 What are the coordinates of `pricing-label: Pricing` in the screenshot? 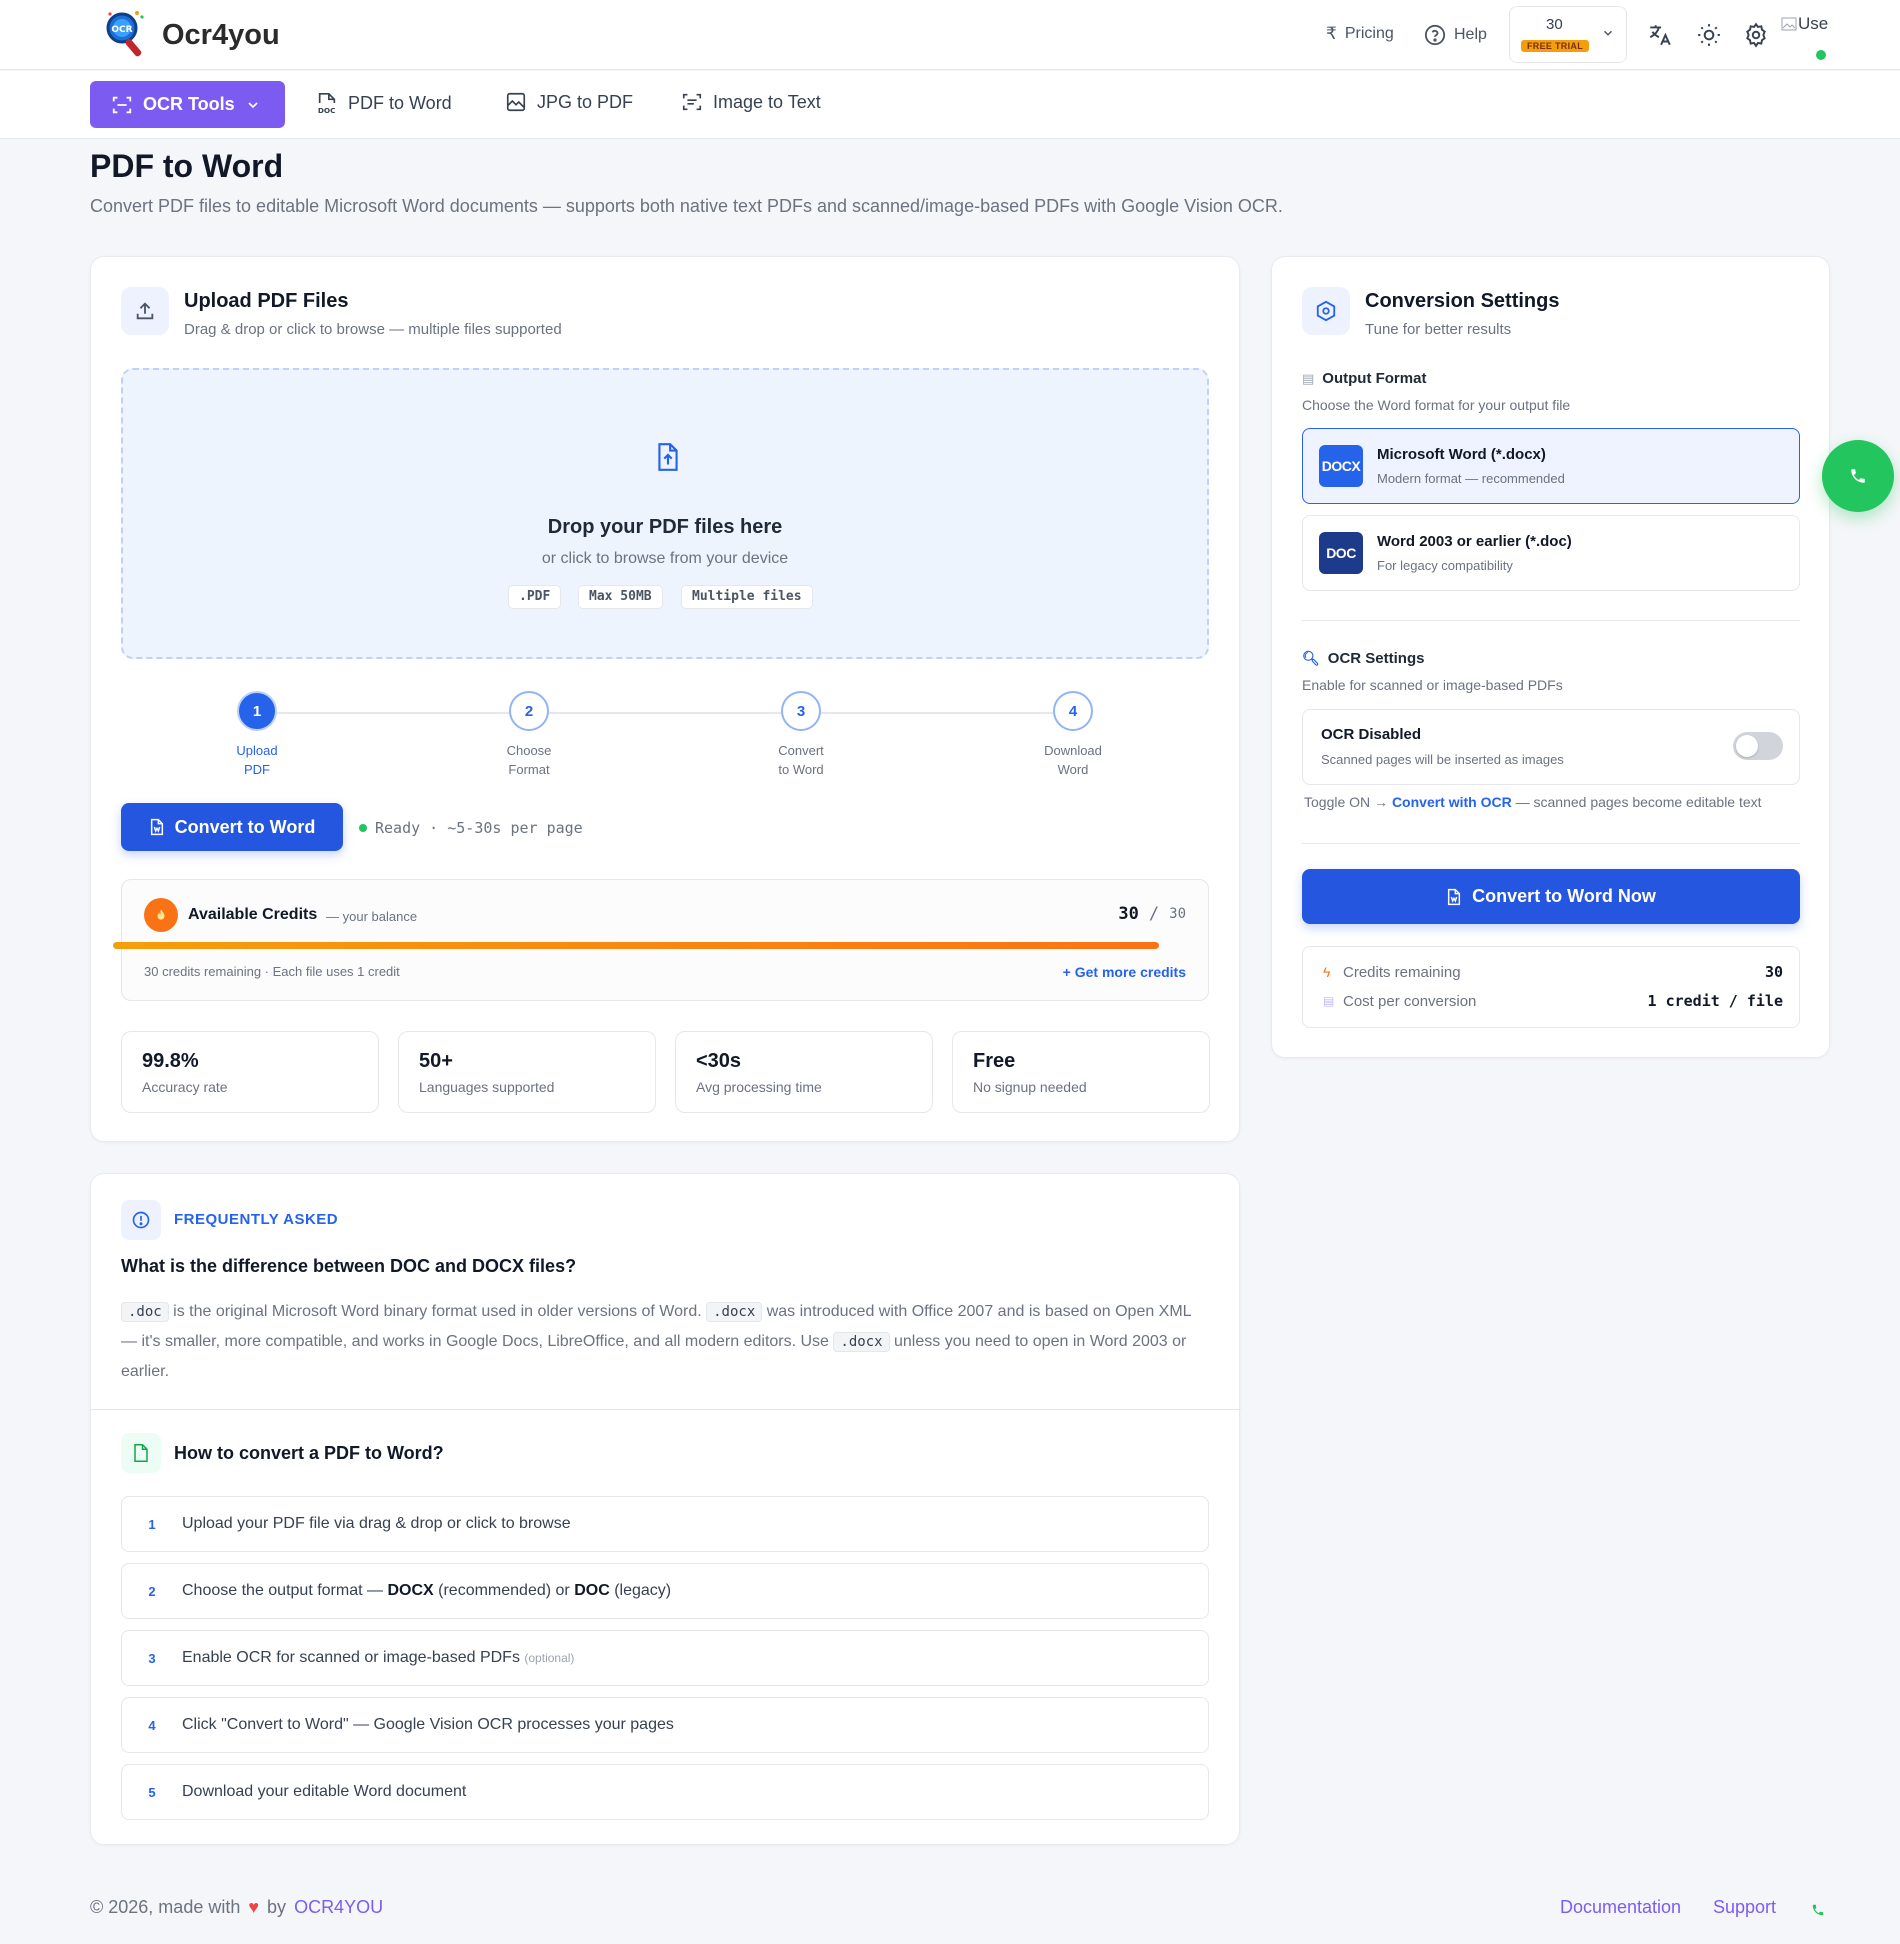 It's located at (1369, 33).